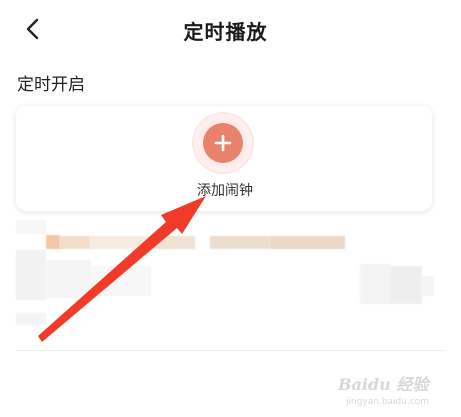  I want to click on page-title: 定时播放, so click(225, 32).